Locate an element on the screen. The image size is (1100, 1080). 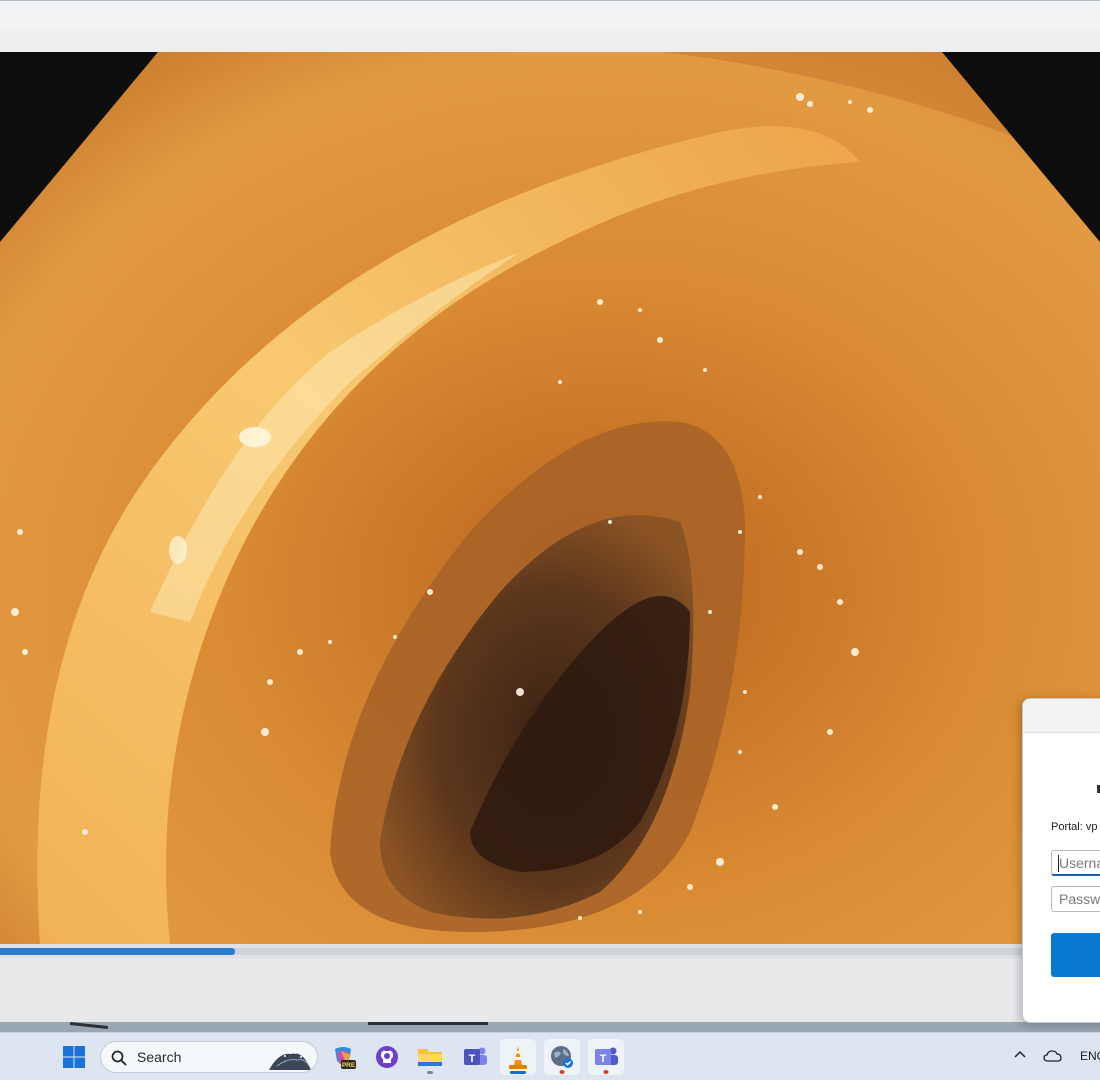
window-toolbar is located at coordinates (550, 41).